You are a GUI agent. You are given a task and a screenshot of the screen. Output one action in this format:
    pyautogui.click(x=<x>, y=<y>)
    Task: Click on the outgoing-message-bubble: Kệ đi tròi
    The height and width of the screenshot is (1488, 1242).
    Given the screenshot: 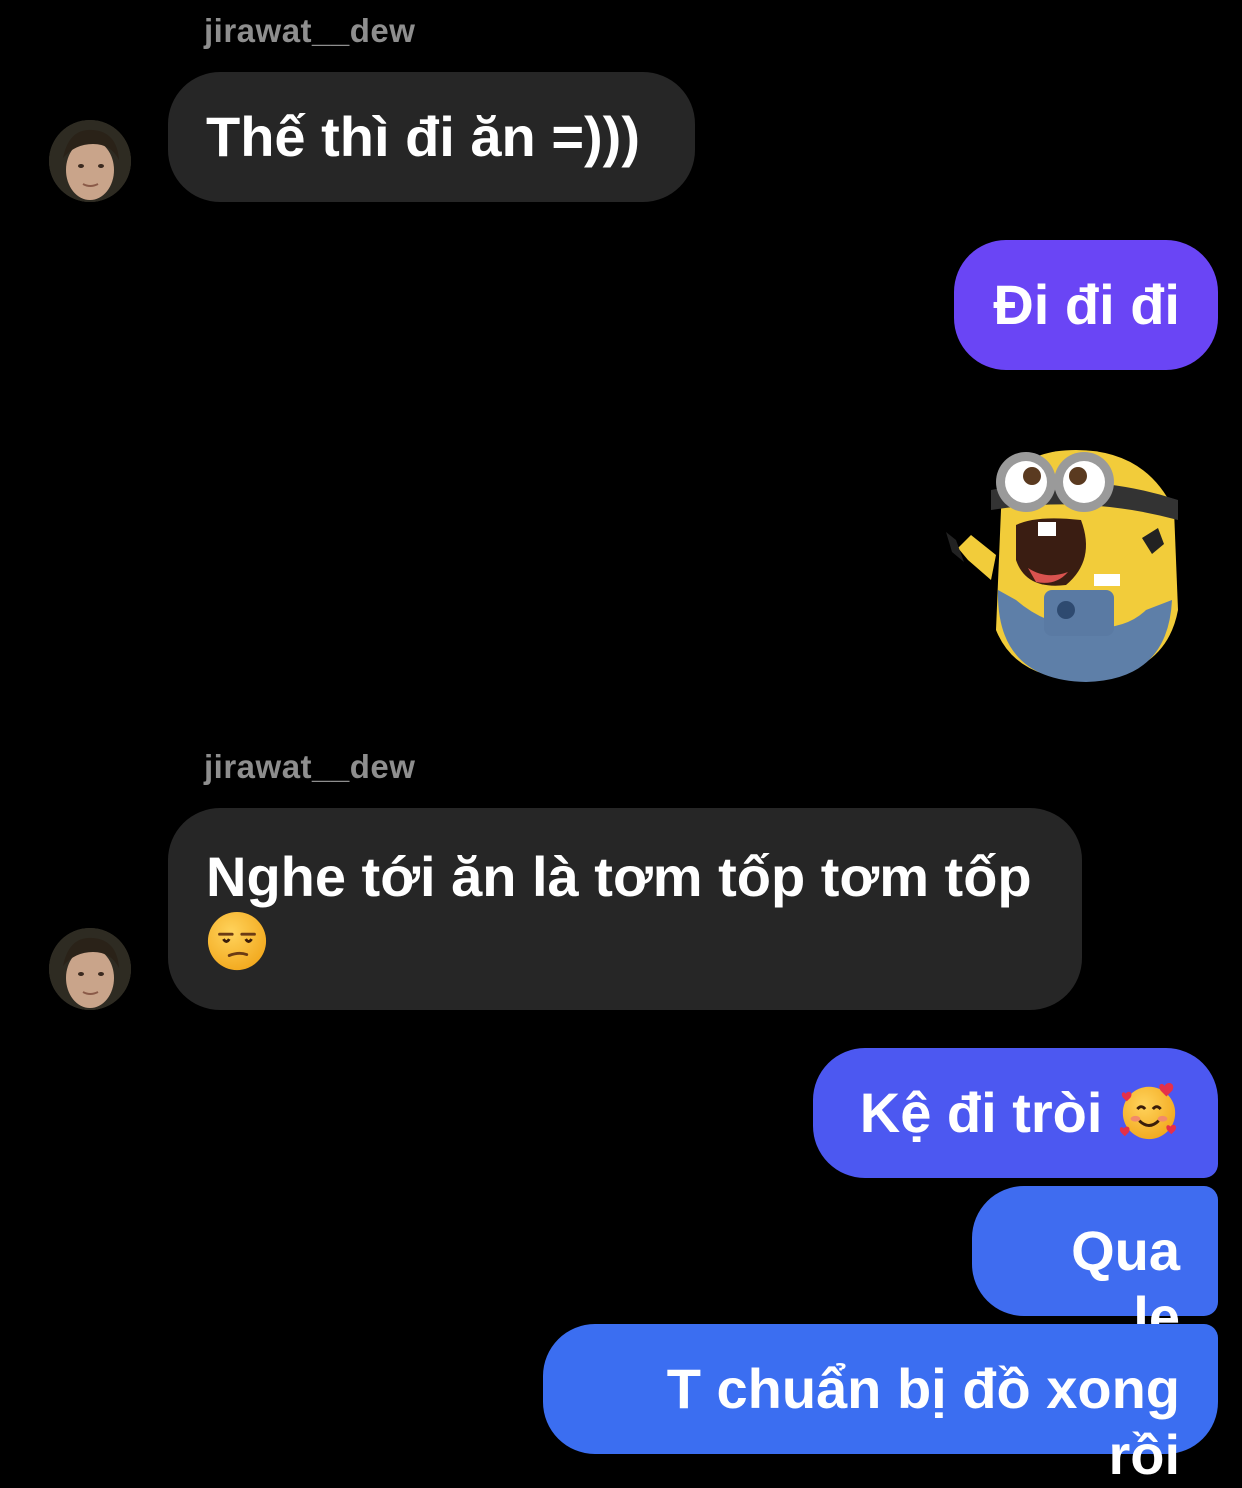 What is the action you would take?
    pyautogui.click(x=1015, y=1113)
    